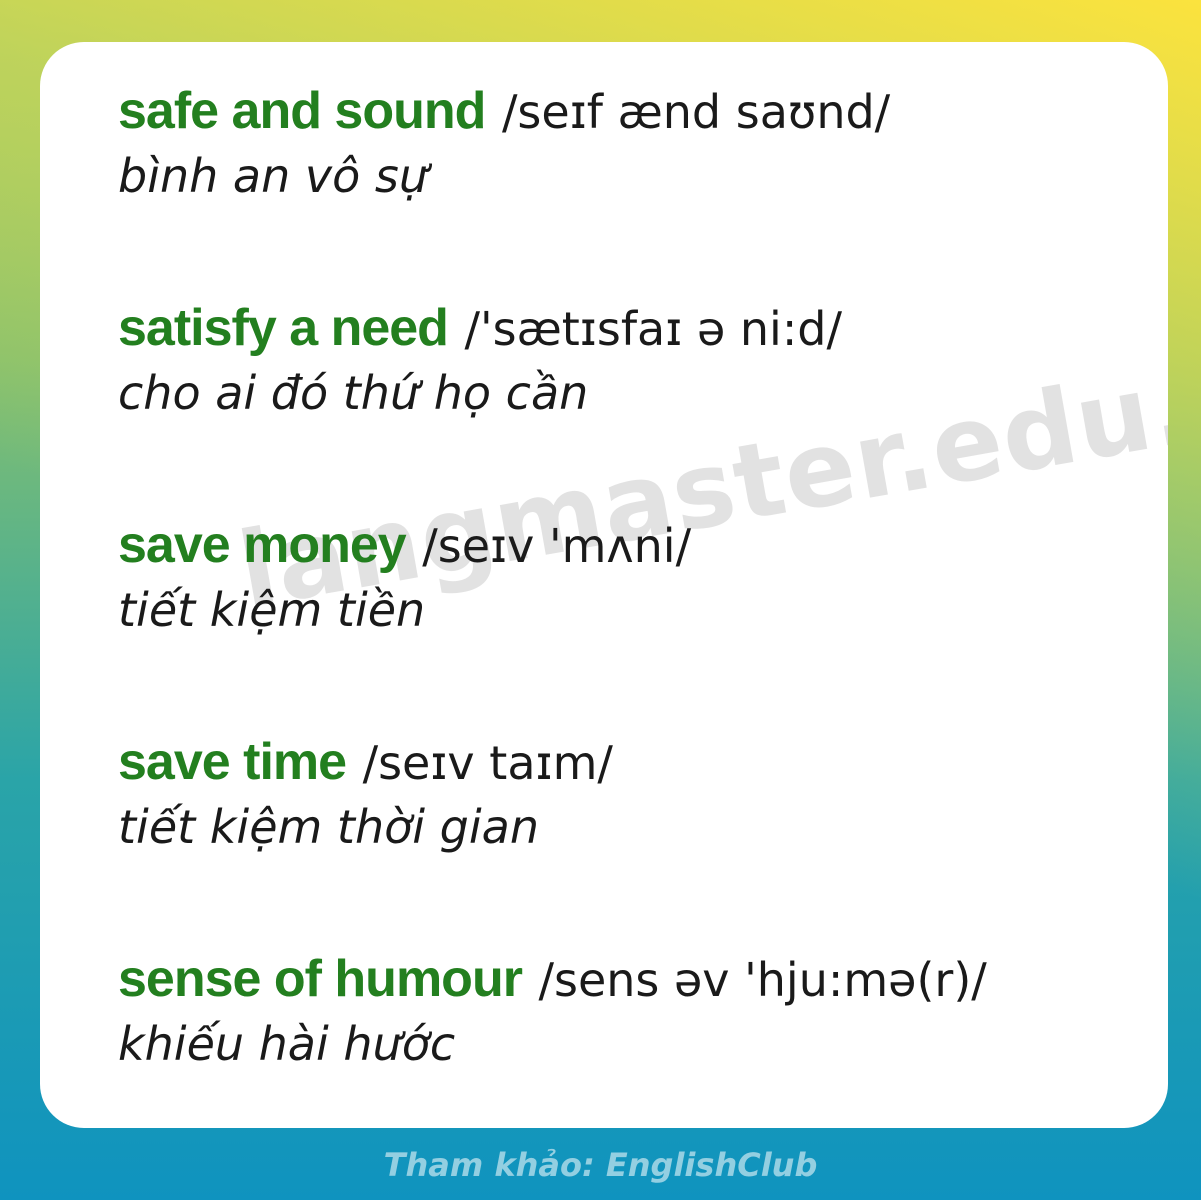 This screenshot has height=1200, width=1201. What do you see at coordinates (557, 546) in the screenshot?
I see `entry-ipa: /seɪv 'mʌni/` at bounding box center [557, 546].